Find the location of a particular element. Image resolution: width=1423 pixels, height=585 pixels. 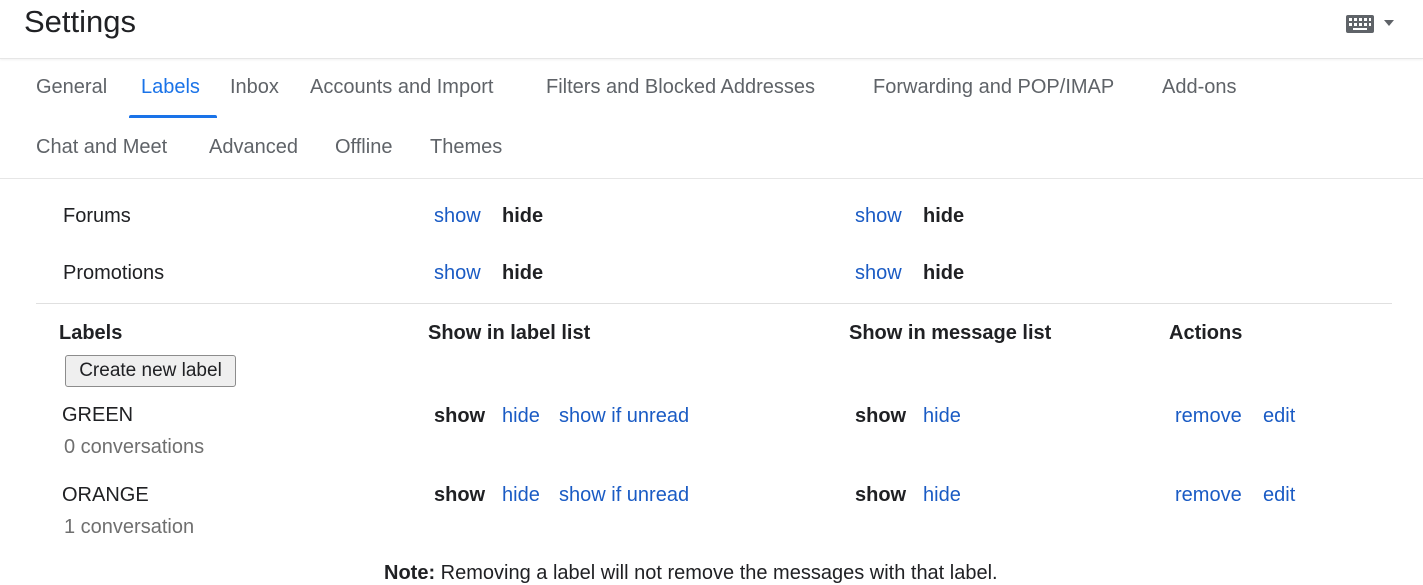

category-name-forums: Forums is located at coordinates (97, 216).